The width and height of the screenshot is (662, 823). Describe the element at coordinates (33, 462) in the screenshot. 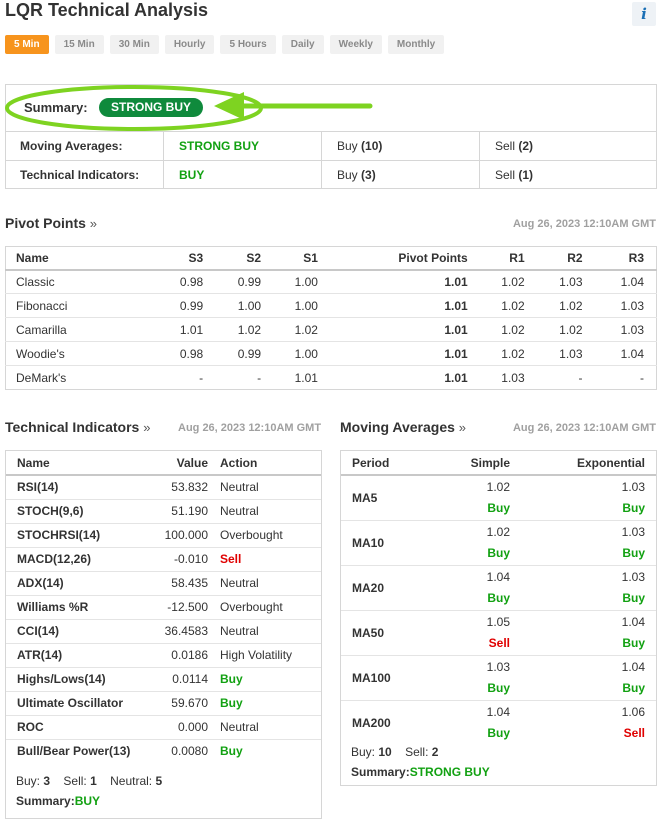

I see `ti-column-header: Name` at that location.